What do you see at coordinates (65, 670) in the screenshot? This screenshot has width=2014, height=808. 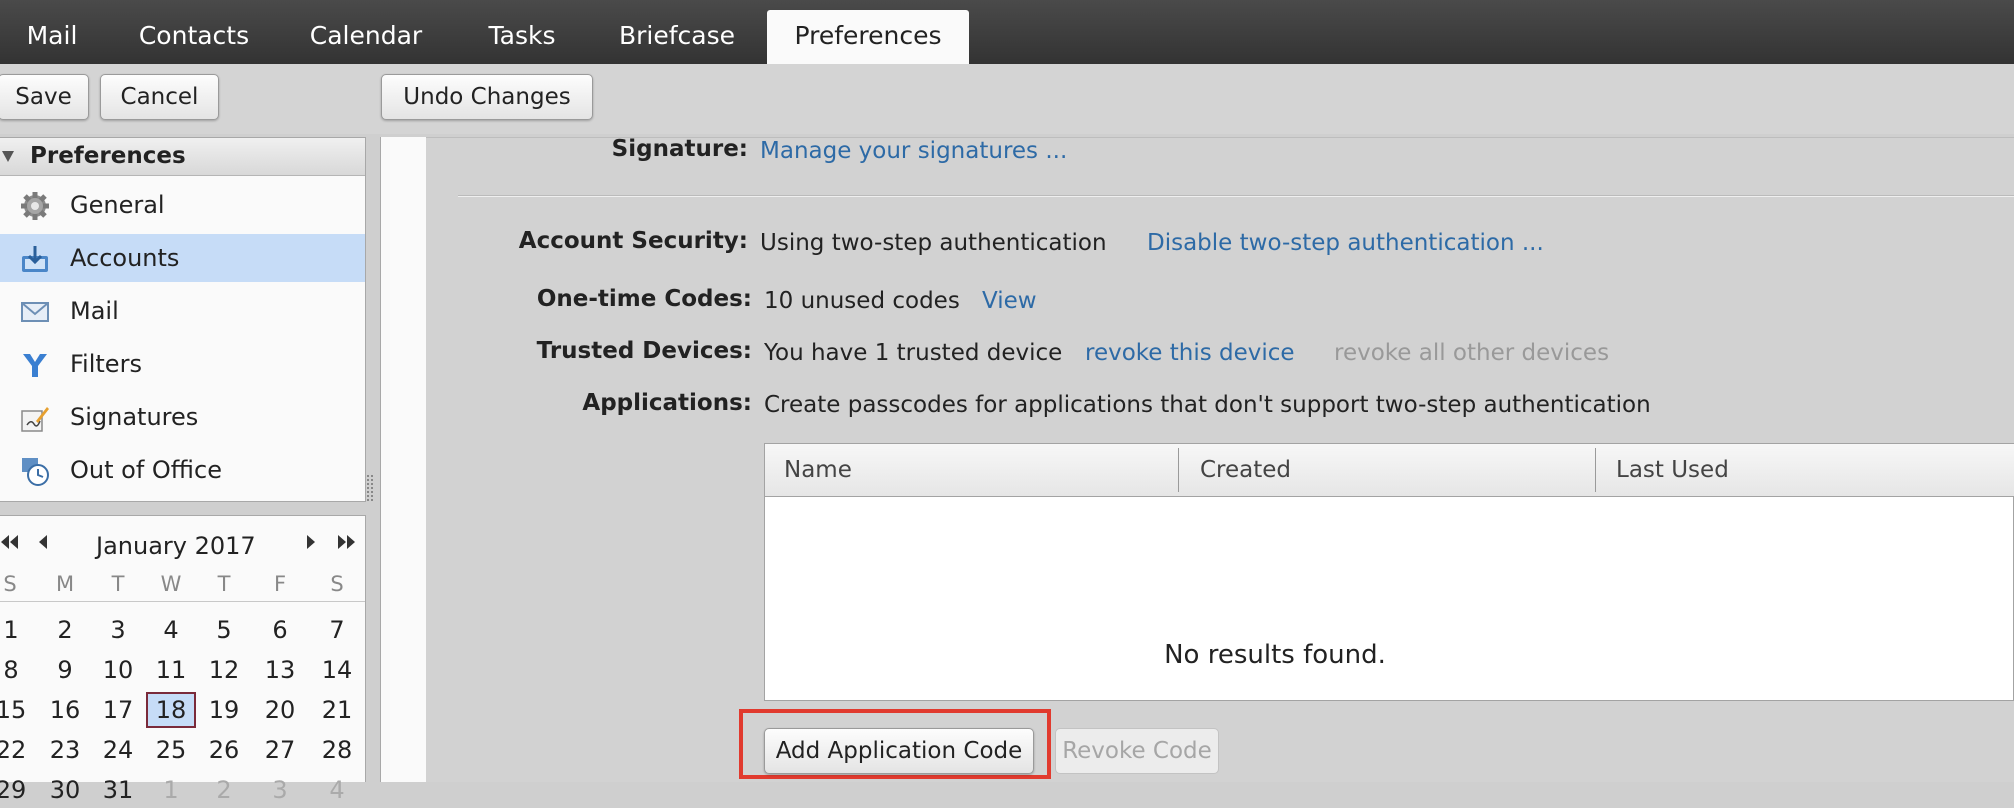 I see `calendar-day: 9` at bounding box center [65, 670].